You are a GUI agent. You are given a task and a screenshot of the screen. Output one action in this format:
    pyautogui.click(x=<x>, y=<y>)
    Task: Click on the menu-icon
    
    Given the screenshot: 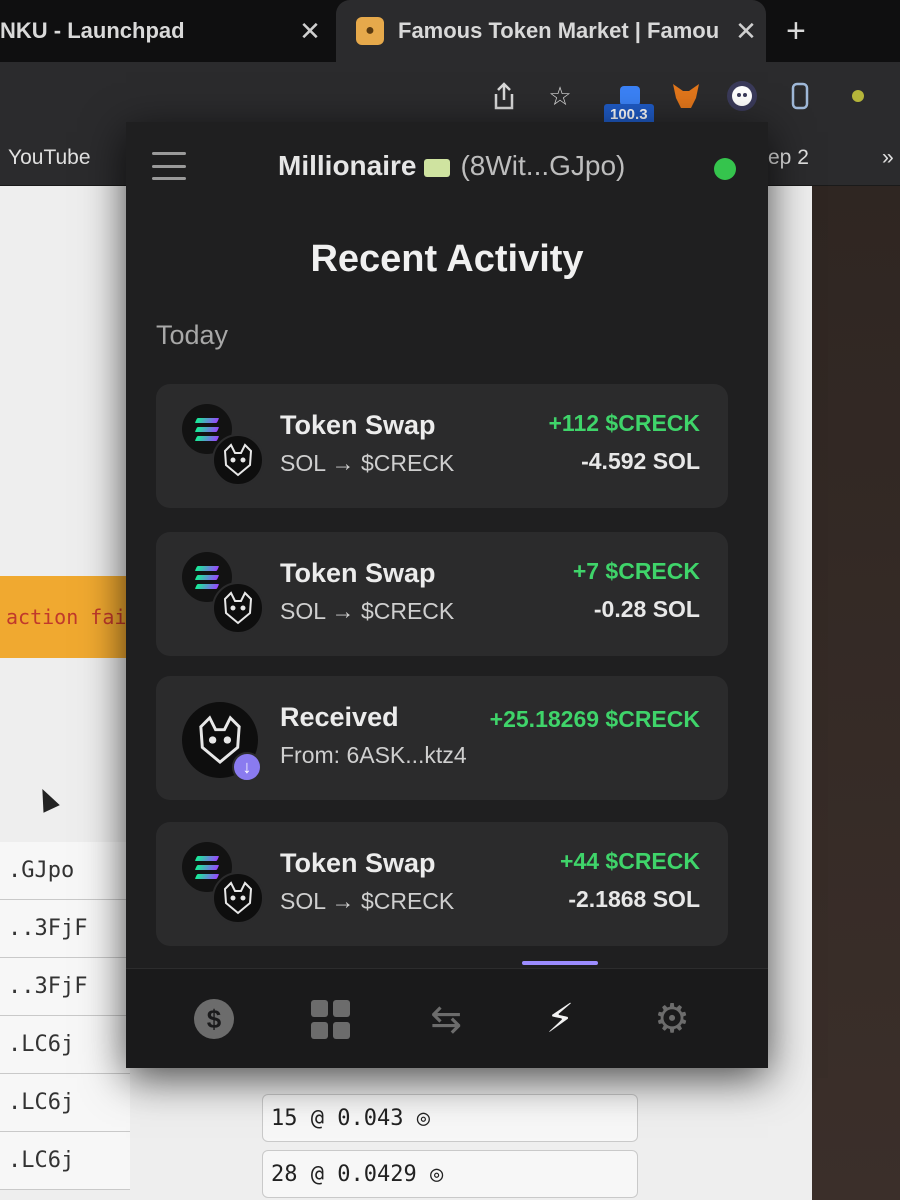 What is the action you would take?
    pyautogui.click(x=169, y=166)
    